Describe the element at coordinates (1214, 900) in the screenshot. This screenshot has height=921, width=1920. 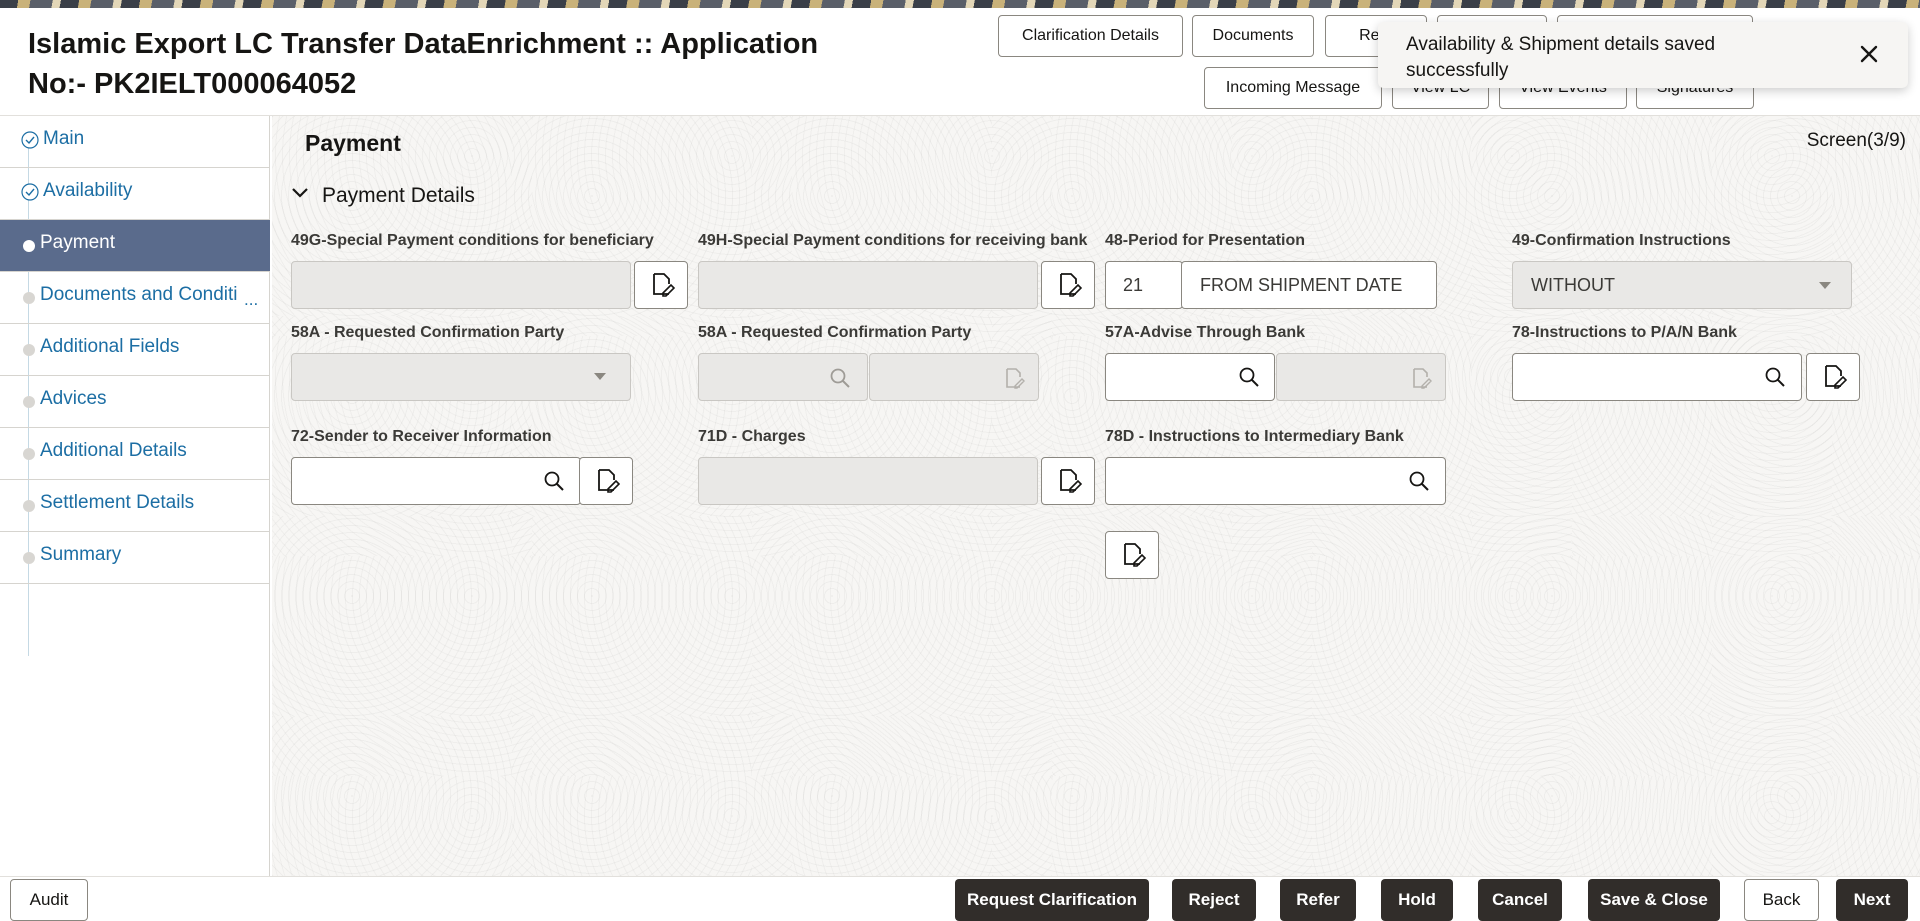
I see `reject-button: Reject` at that location.